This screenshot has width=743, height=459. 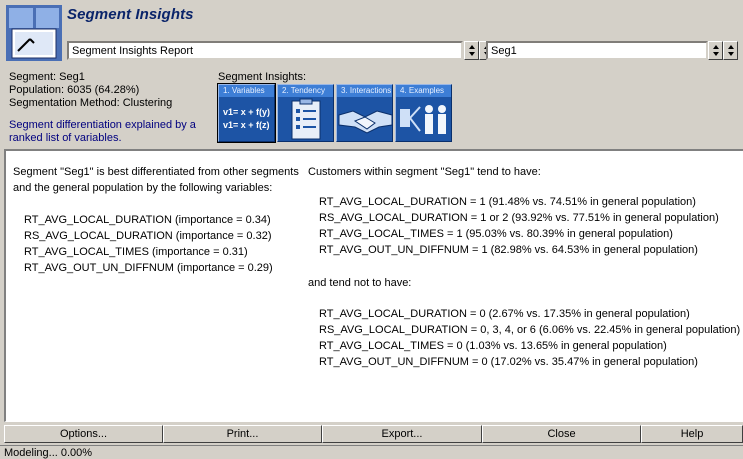 What do you see at coordinates (262, 77) in the screenshot?
I see `segment-insights-label: Segment Insights:` at bounding box center [262, 77].